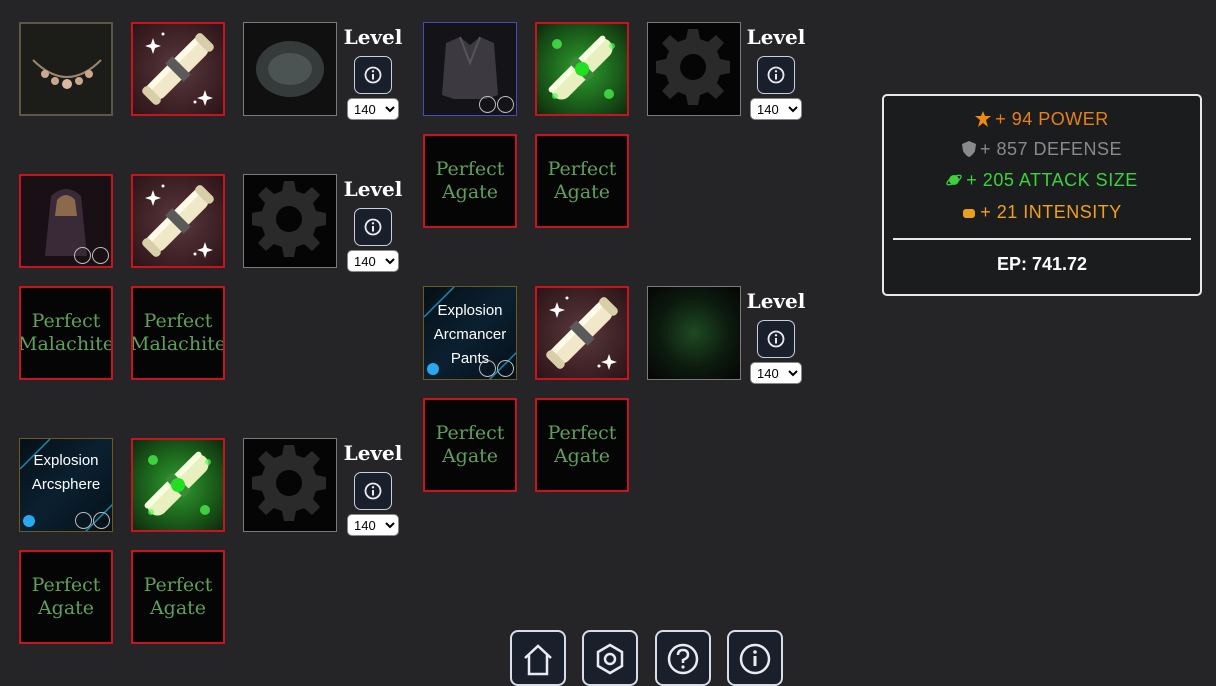  What do you see at coordinates (1052, 180) in the screenshot?
I see `stat-attack-size-text: + 205 ATTACK SIZE` at bounding box center [1052, 180].